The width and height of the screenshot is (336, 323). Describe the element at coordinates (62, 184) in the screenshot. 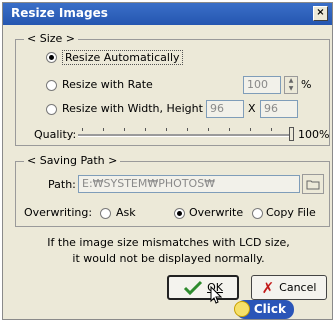

I see `path-label: Path:` at that location.